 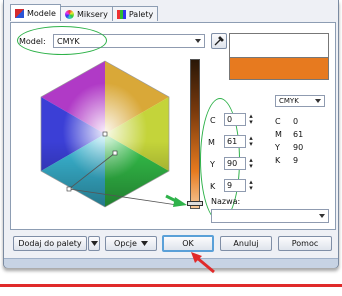 What do you see at coordinates (279, 68) in the screenshot?
I see `new-color-swatch` at bounding box center [279, 68].